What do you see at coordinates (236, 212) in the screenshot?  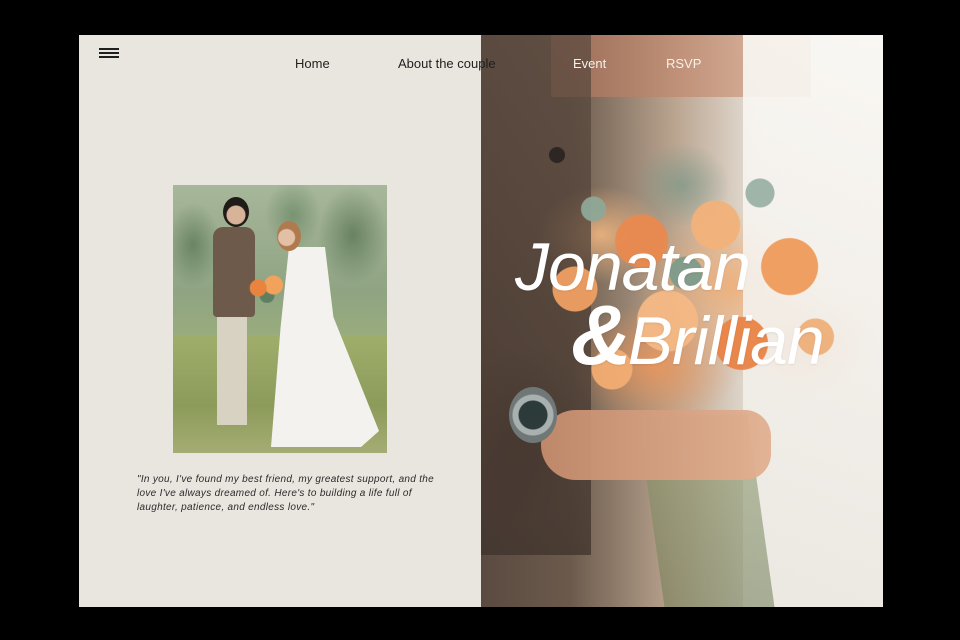 I see `photo-groom-head` at bounding box center [236, 212].